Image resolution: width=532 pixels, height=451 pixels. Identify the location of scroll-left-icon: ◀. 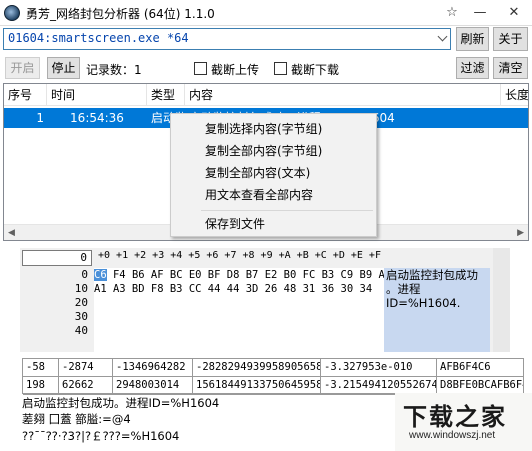
(11, 233).